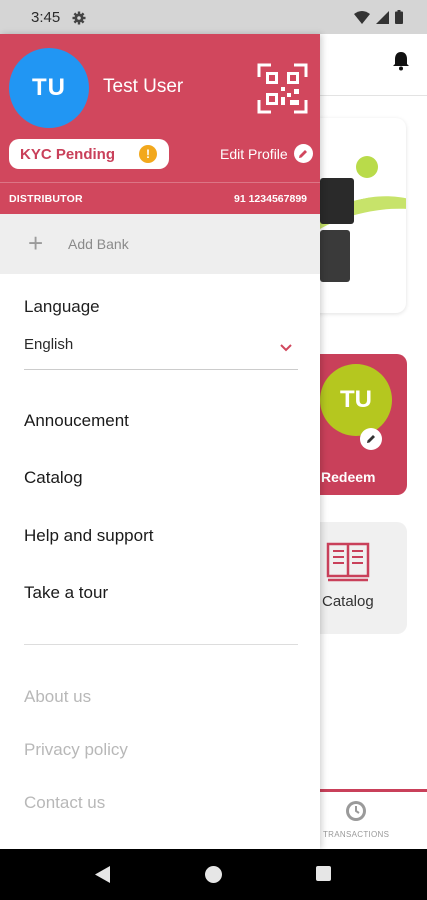 This screenshot has height=900, width=427. What do you see at coordinates (46, 199) in the screenshot?
I see `user-role: DISTRIBUTOR` at bounding box center [46, 199].